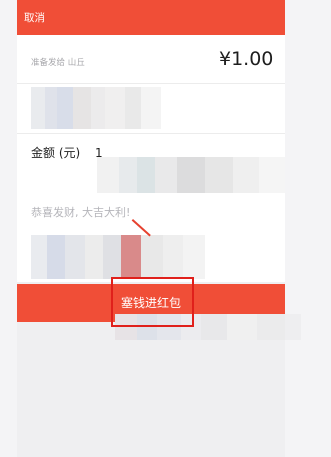 The height and width of the screenshot is (457, 331). Describe the element at coordinates (151, 17) in the screenshot. I see `top-bar: 取消` at that location.